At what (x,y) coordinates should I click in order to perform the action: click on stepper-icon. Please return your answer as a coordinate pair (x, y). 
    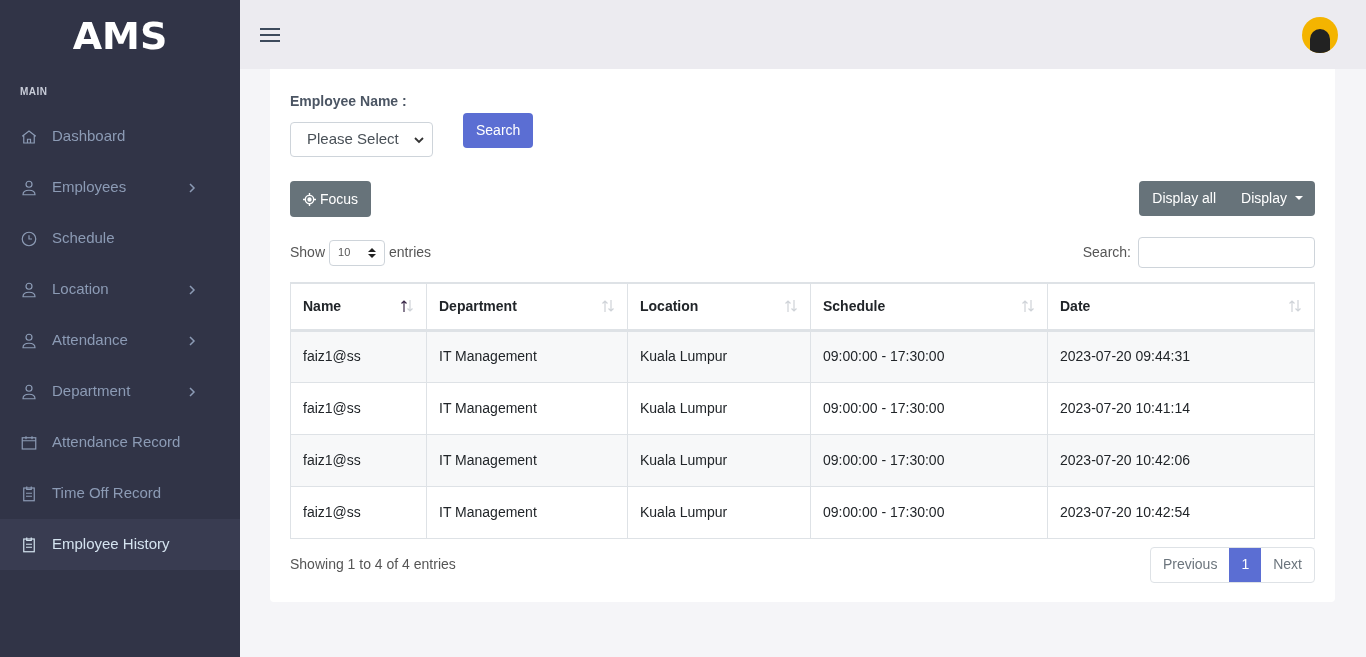
    Looking at the image, I should click on (372, 252).